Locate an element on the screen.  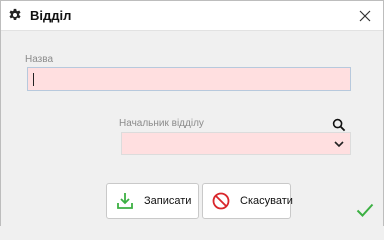
name-label: Назва is located at coordinates (39, 59).